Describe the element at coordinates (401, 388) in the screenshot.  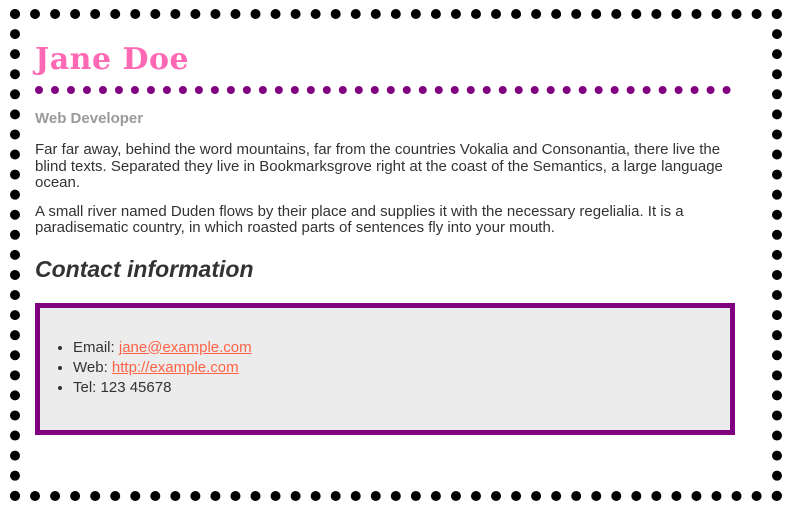
I see `contact-item-tel: Tel: 123 45678` at that location.